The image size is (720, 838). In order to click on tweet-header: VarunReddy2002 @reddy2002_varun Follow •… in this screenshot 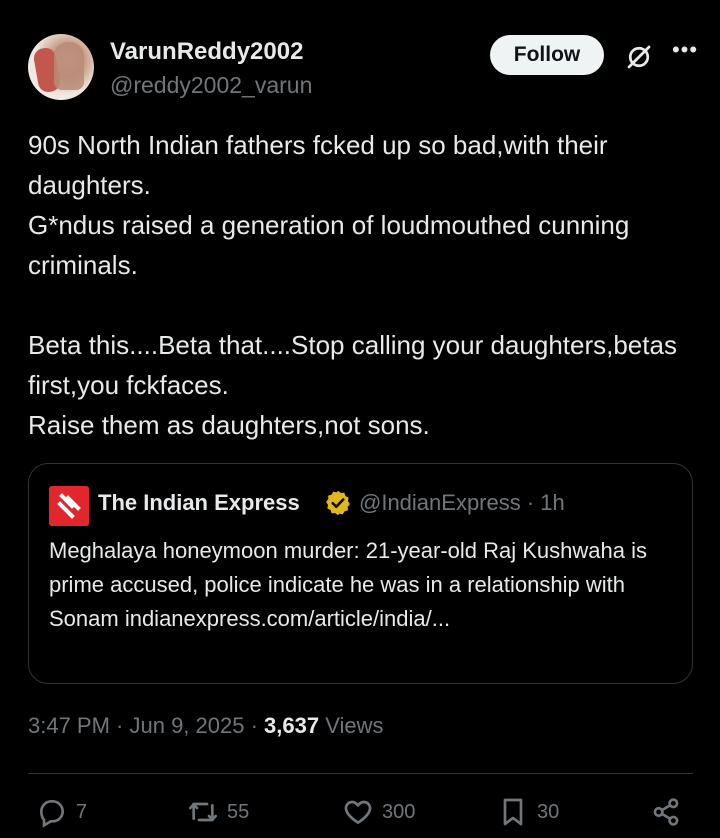, I will do `click(364, 68)`.